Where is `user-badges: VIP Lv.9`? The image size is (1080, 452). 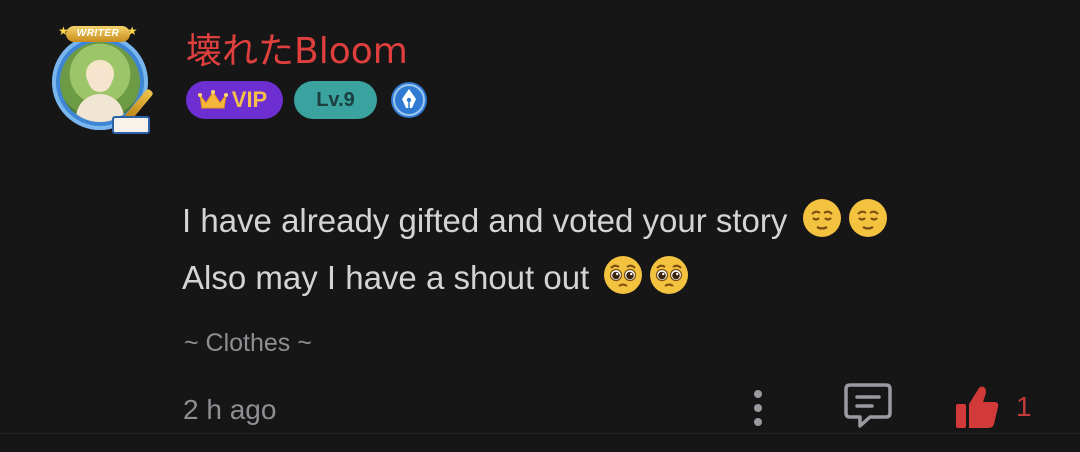 user-badges: VIP Lv.9 is located at coordinates (307, 100).